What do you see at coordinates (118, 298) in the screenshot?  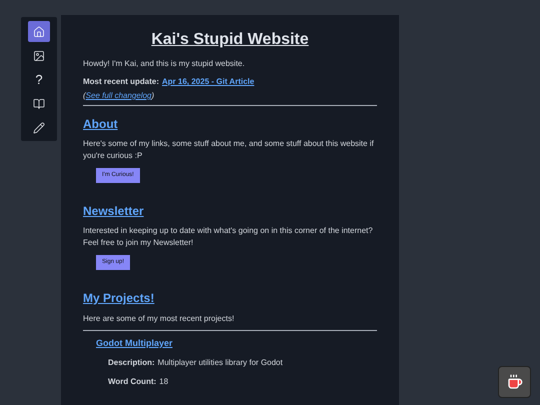 I see `section-heading: My Projects!` at bounding box center [118, 298].